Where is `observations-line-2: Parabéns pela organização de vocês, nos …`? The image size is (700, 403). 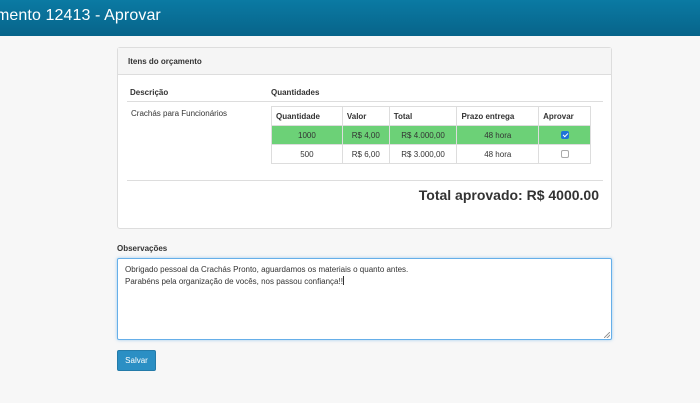 observations-line-2: Parabéns pela organização de vocês, nos … is located at coordinates (364, 282).